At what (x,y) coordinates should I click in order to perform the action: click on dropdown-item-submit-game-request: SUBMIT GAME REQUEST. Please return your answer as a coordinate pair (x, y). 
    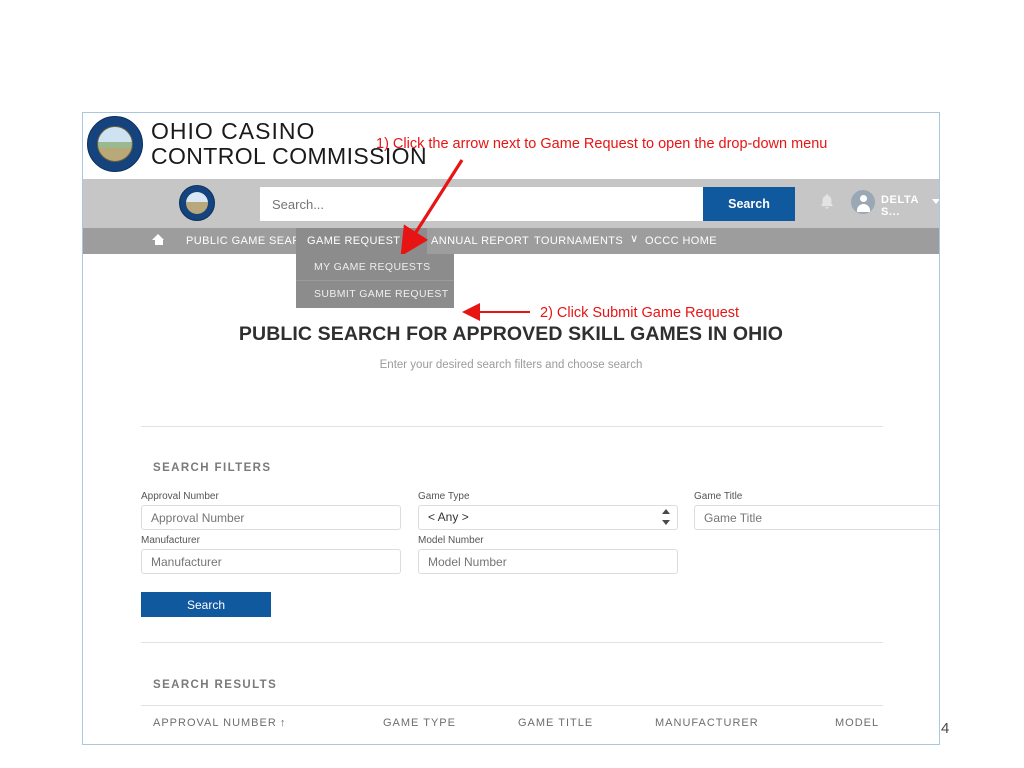
    Looking at the image, I should click on (375, 294).